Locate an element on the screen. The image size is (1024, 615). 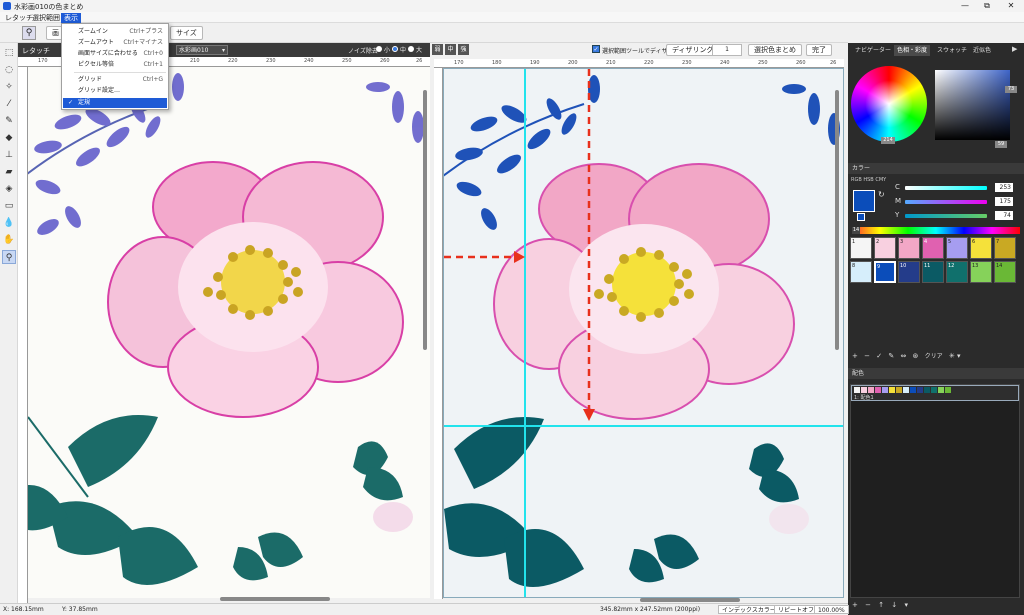
fill-icon: ◆ is located at coordinates (9, 138).